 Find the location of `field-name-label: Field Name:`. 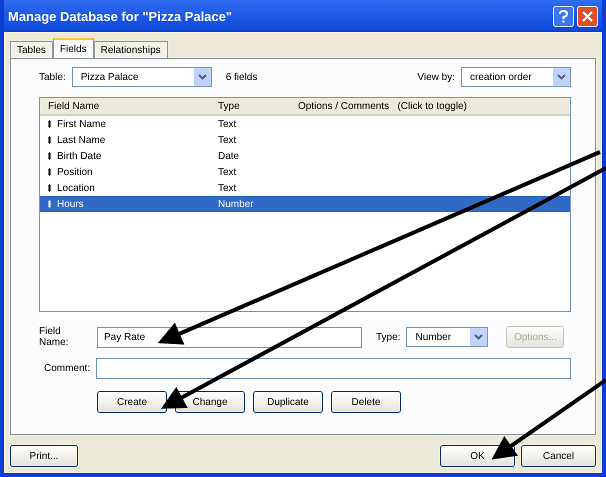

field-name-label: Field Name: is located at coordinates (54, 337).